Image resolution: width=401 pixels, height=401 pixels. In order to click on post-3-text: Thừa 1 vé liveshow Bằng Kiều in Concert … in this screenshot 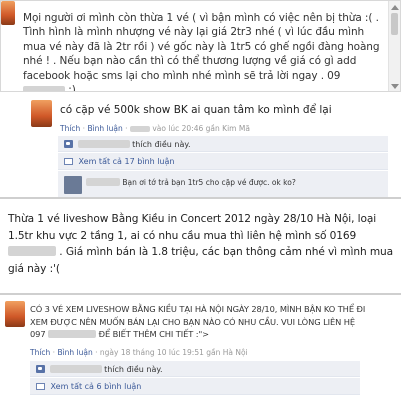, I will do `click(201, 244)`.